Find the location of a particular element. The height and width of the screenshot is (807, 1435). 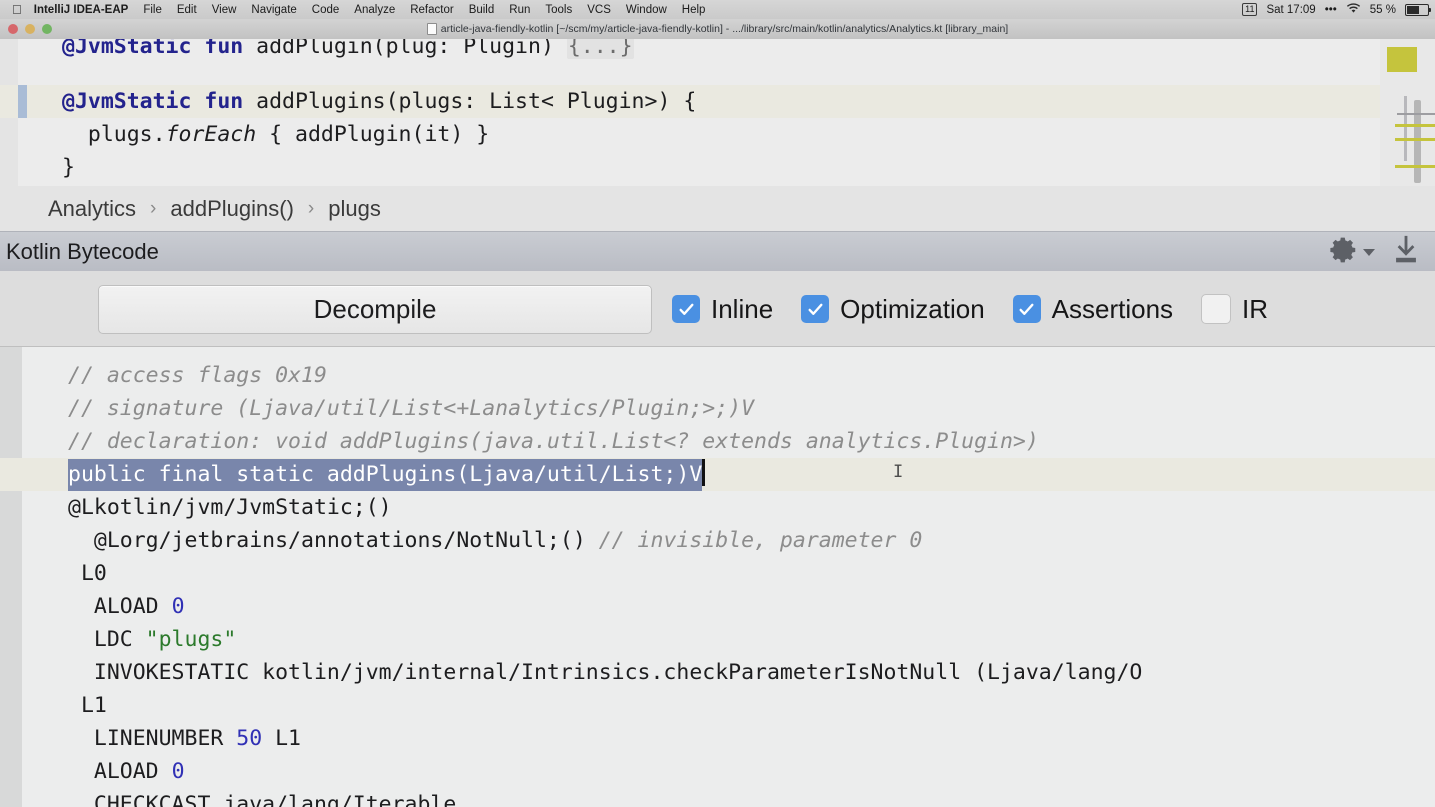

clock: Sat 17:09 is located at coordinates (1290, 10).